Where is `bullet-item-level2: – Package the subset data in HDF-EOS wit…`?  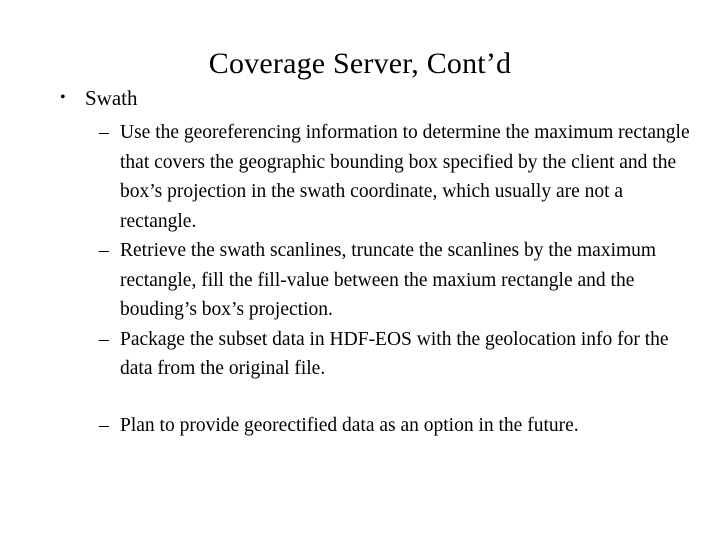
bullet-item-level2: – Package the subset data in HDF-EOS wit… is located at coordinates (360, 354).